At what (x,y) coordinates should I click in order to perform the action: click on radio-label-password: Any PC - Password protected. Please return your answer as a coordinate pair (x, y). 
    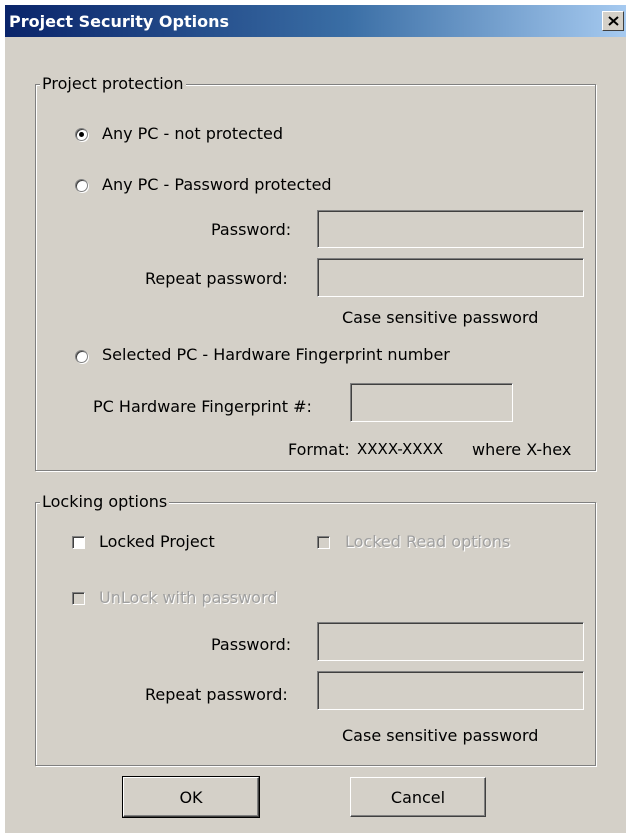
    Looking at the image, I should click on (217, 184).